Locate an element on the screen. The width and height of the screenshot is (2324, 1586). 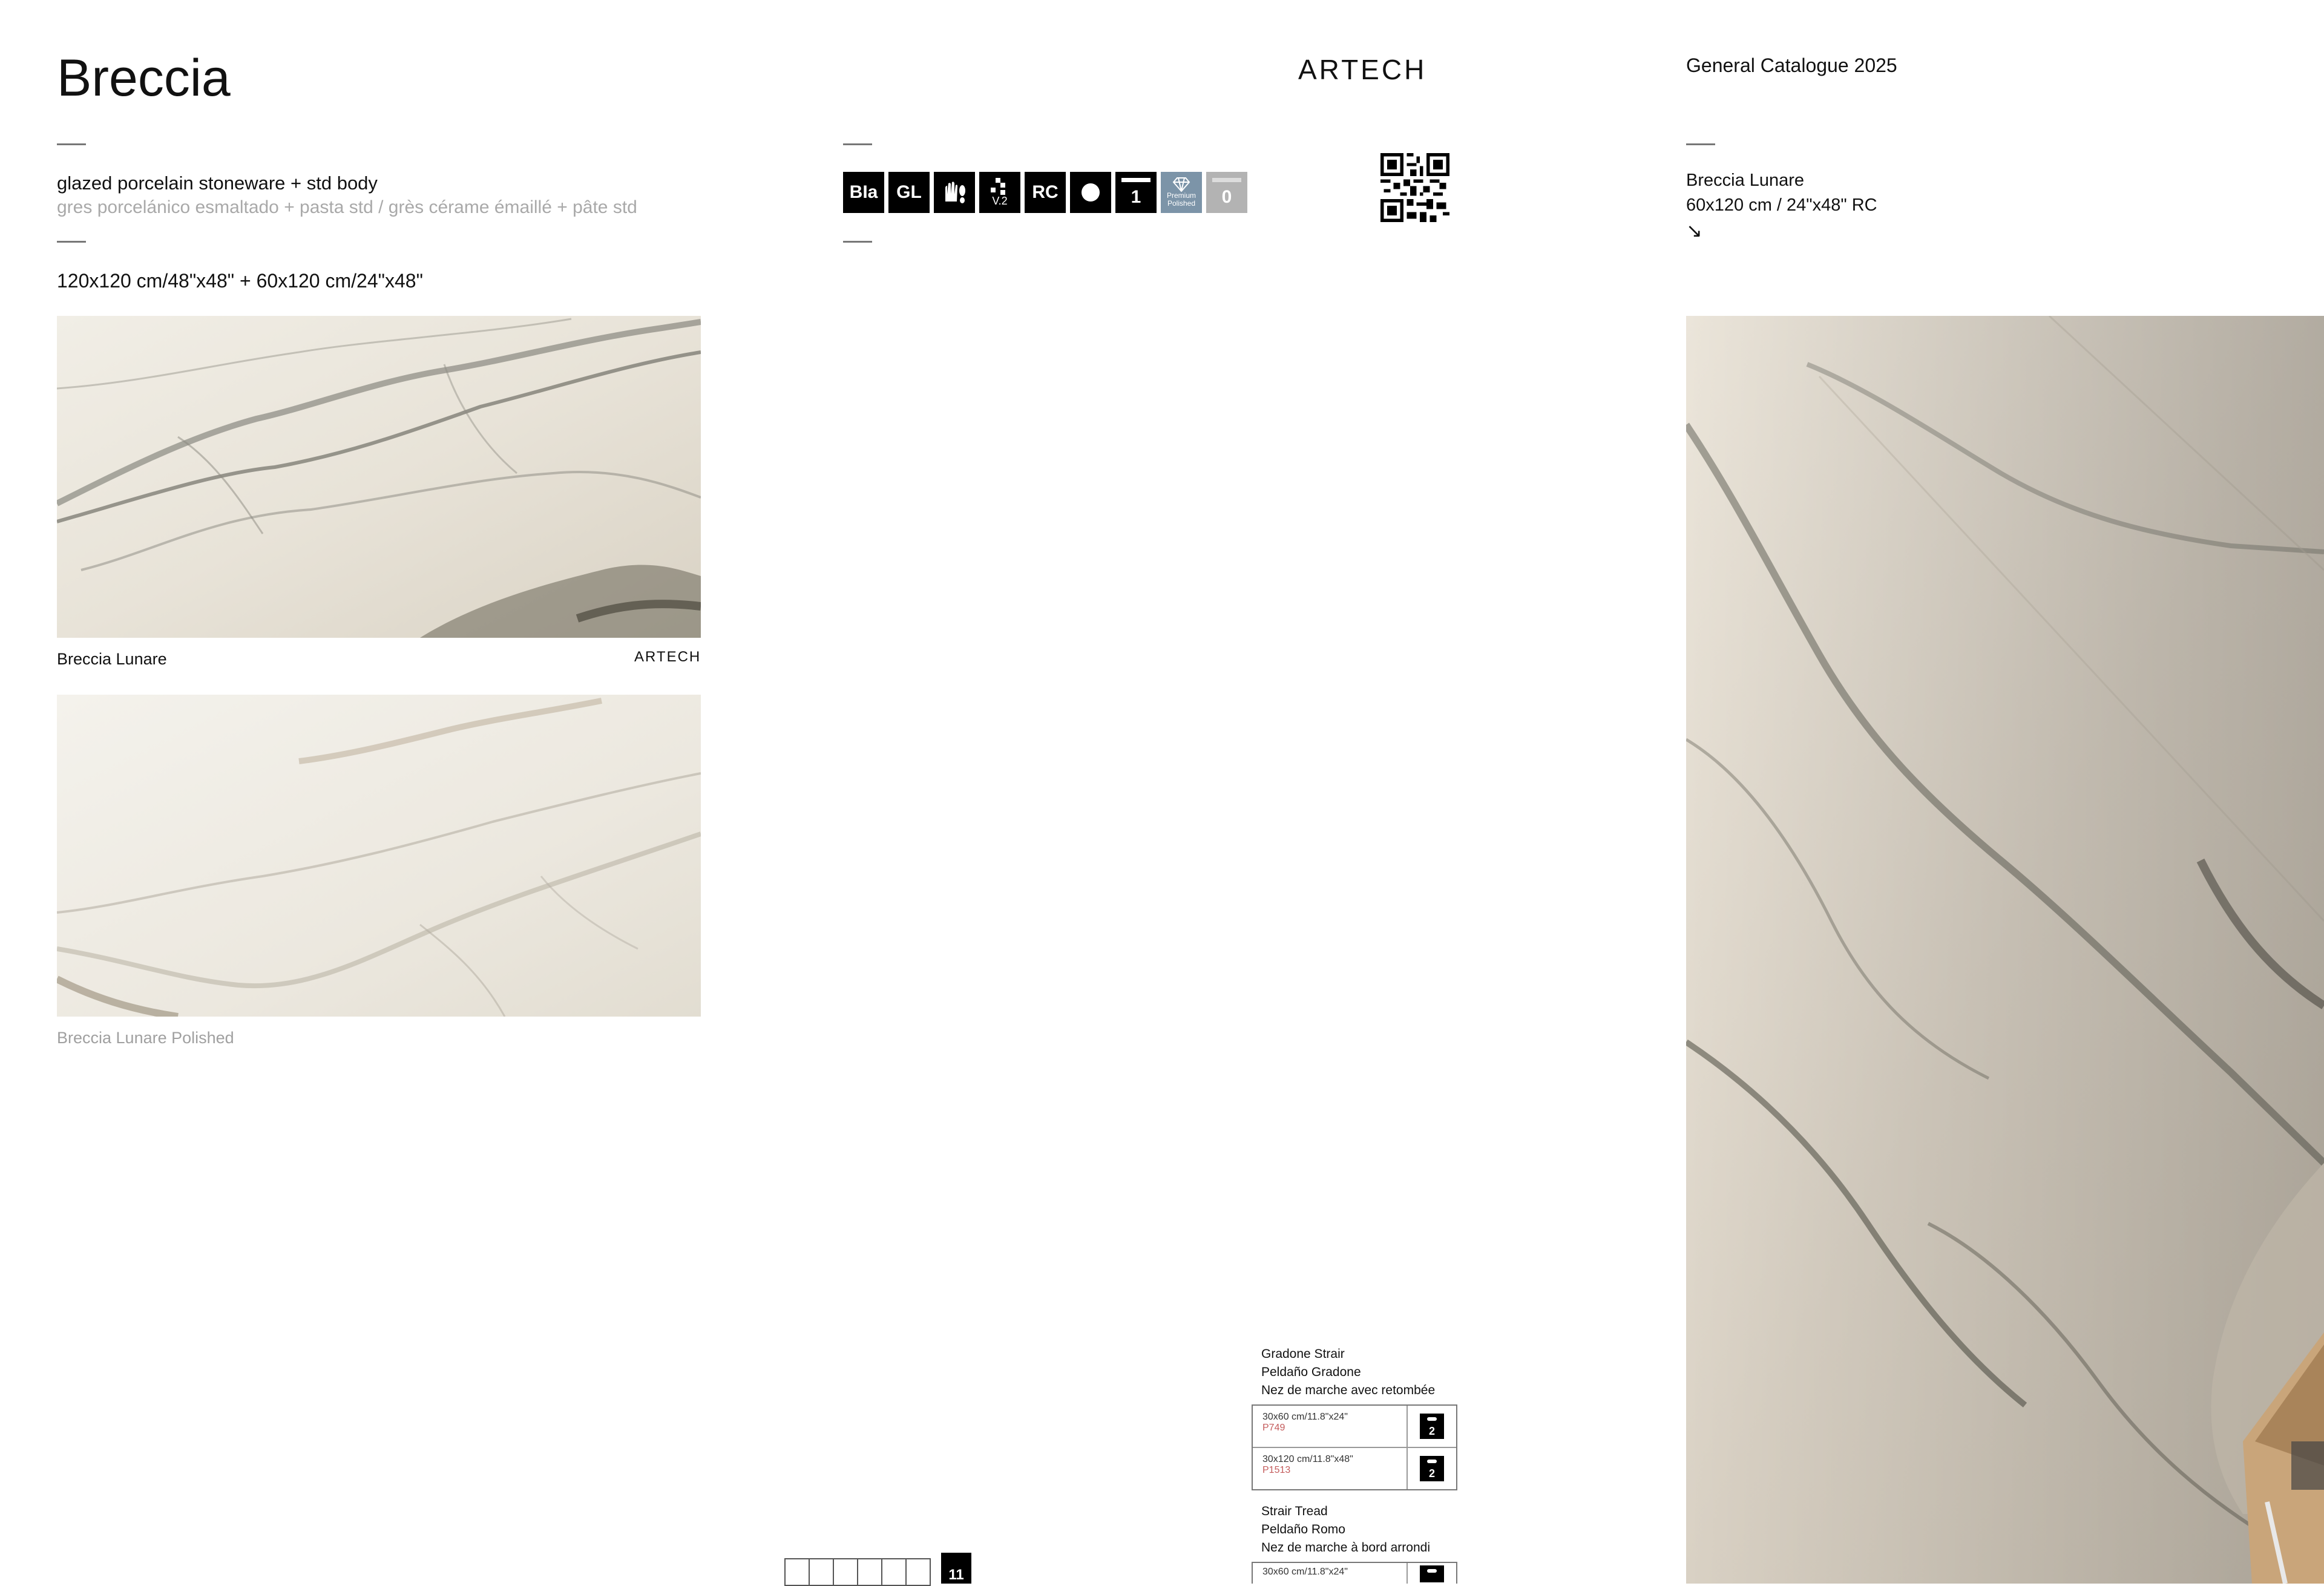
shade-variation-icon: V.2 is located at coordinates (999, 192).